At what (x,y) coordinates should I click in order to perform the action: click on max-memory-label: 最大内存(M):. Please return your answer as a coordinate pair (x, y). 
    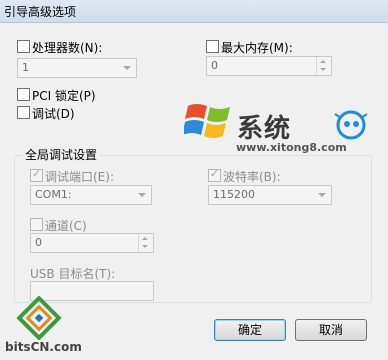
    Looking at the image, I should click on (257, 48).